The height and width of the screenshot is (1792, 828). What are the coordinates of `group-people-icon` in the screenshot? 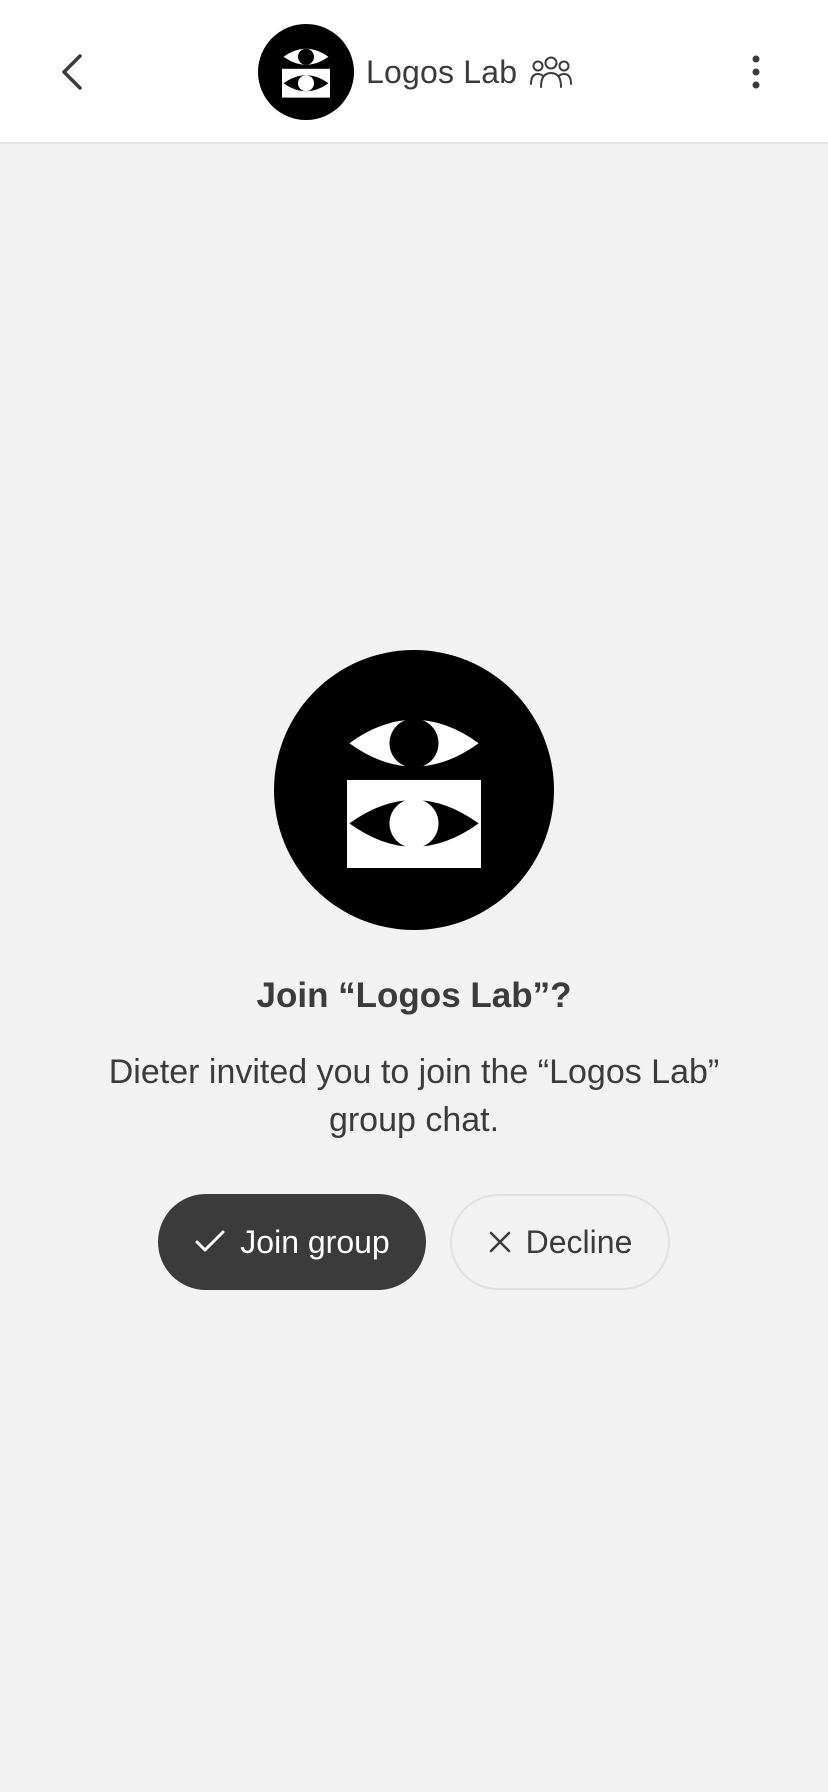 It's located at (551, 72).